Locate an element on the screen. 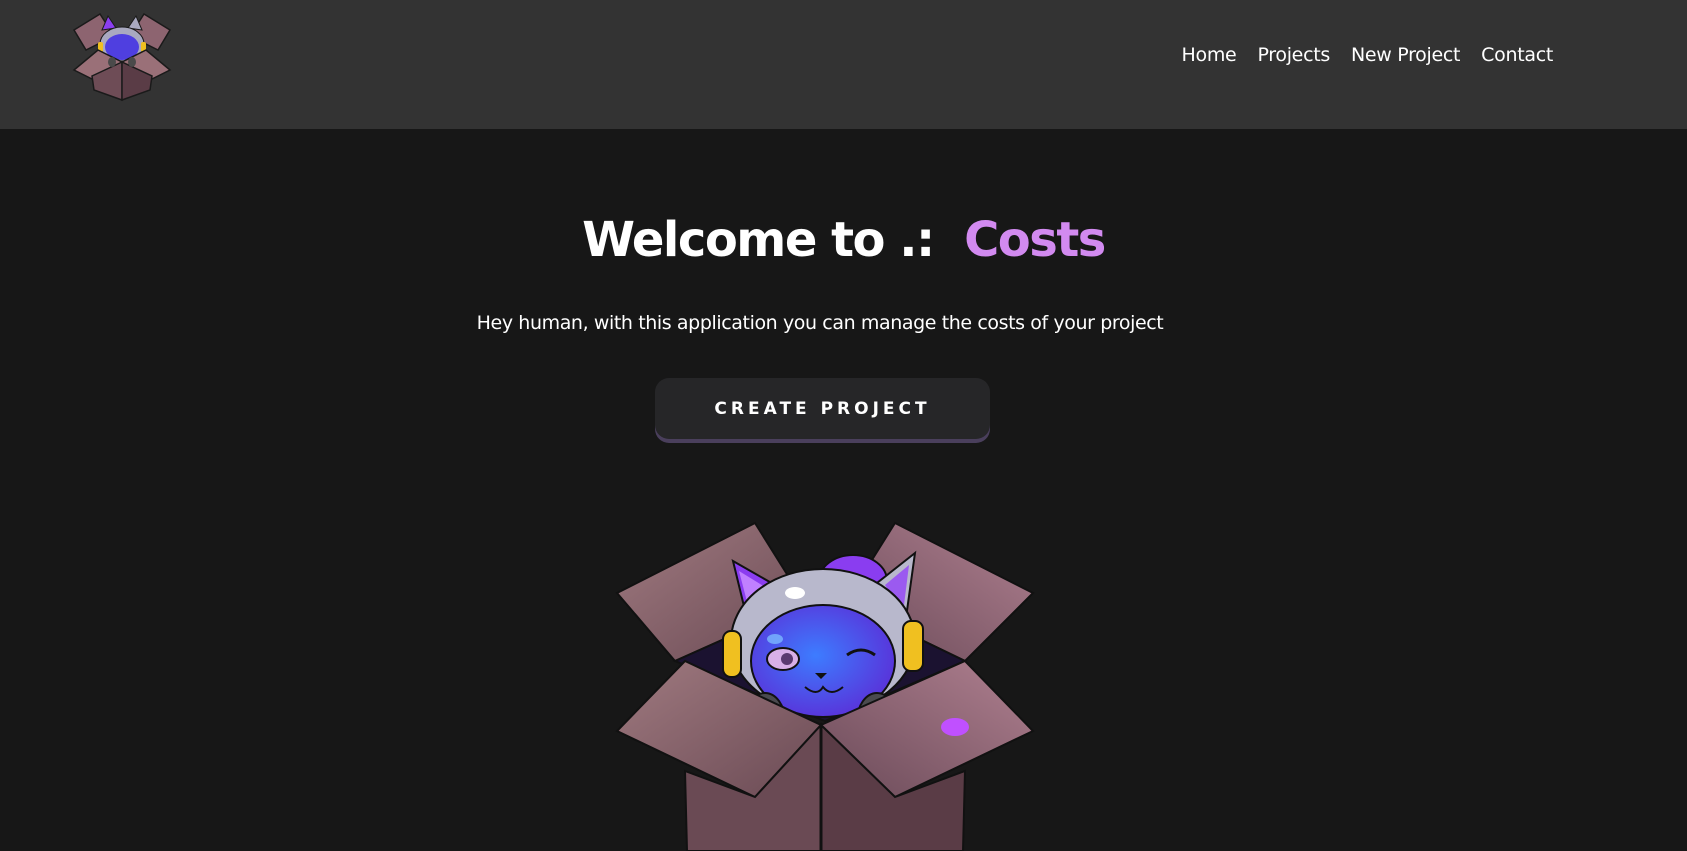 The image size is (1687, 851). nav-item-new-project: New Project is located at coordinates (1406, 55).